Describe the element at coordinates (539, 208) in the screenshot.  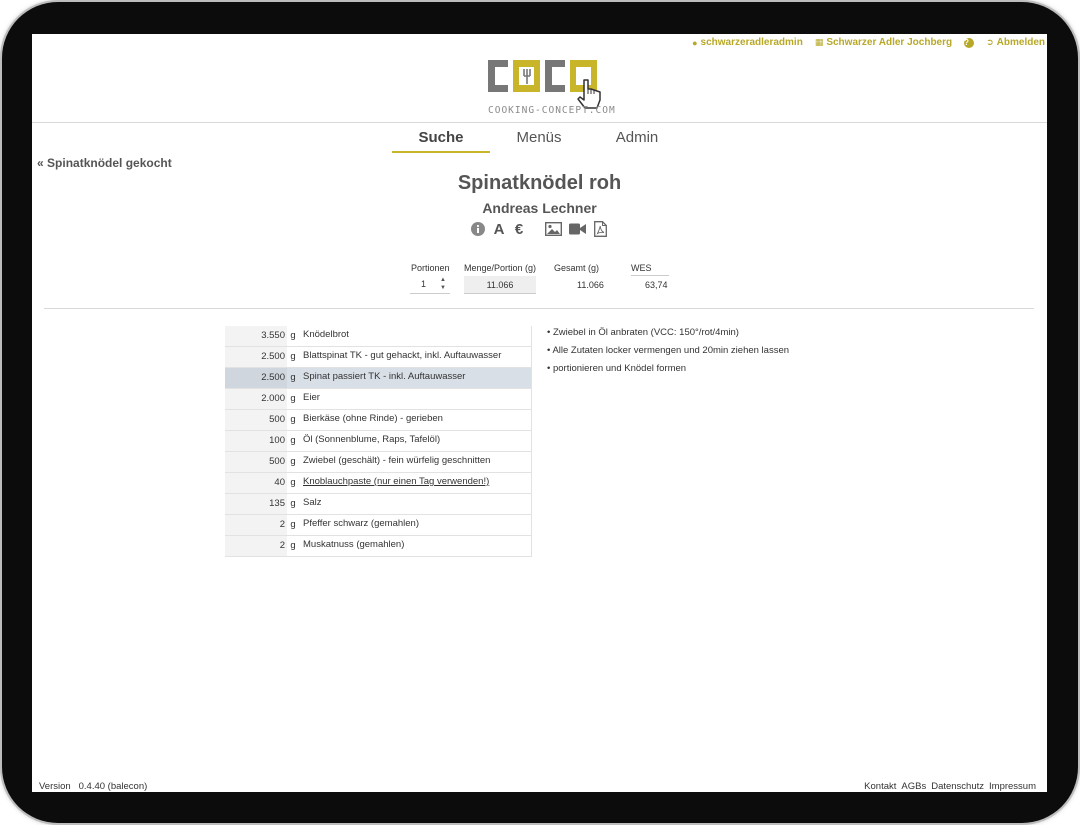
I see `recipe-author: Andreas Lechner` at that location.